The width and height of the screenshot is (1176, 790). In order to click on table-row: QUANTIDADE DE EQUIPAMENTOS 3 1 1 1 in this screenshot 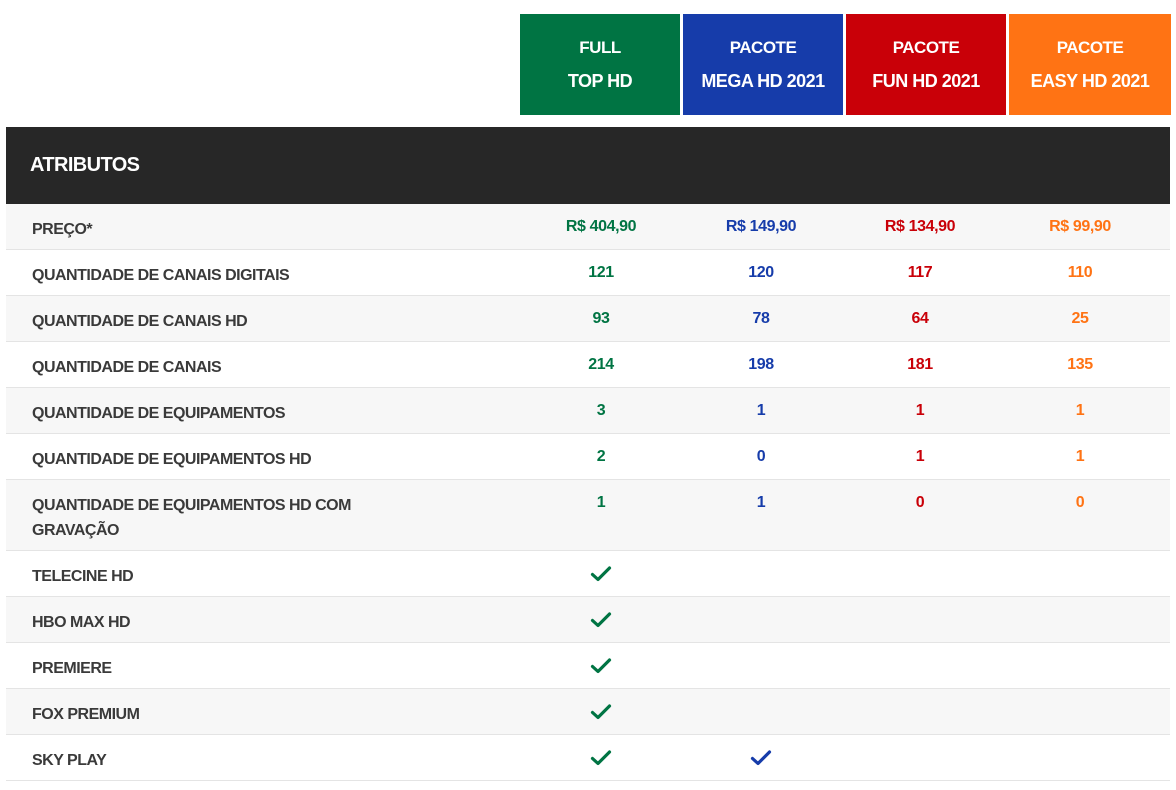, I will do `click(588, 411)`.